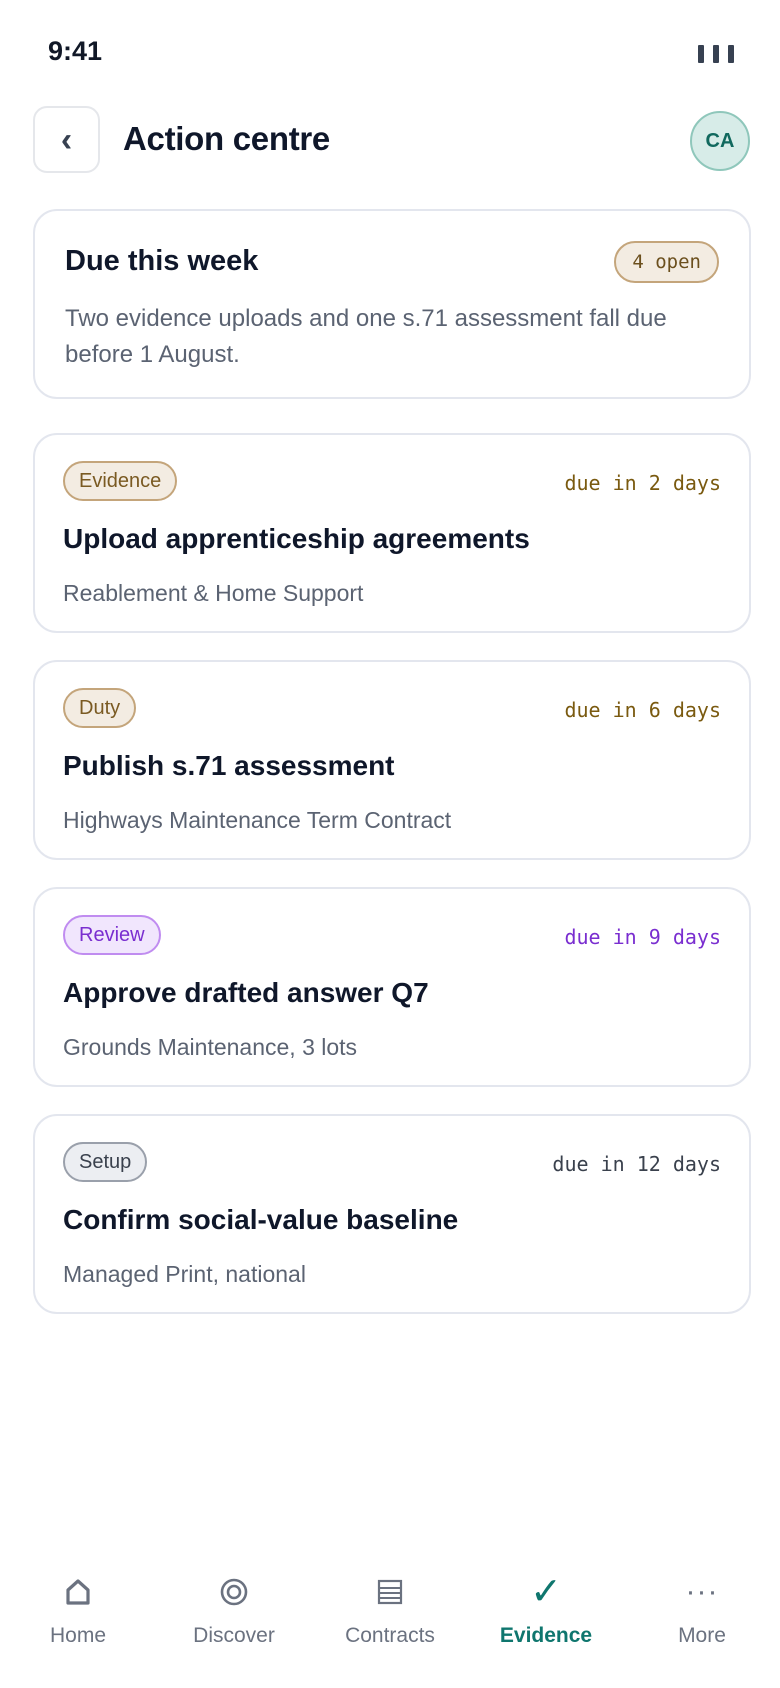 This screenshot has width=780, height=1688. Describe the element at coordinates (720, 141) in the screenshot. I see `avatar: CA` at that location.